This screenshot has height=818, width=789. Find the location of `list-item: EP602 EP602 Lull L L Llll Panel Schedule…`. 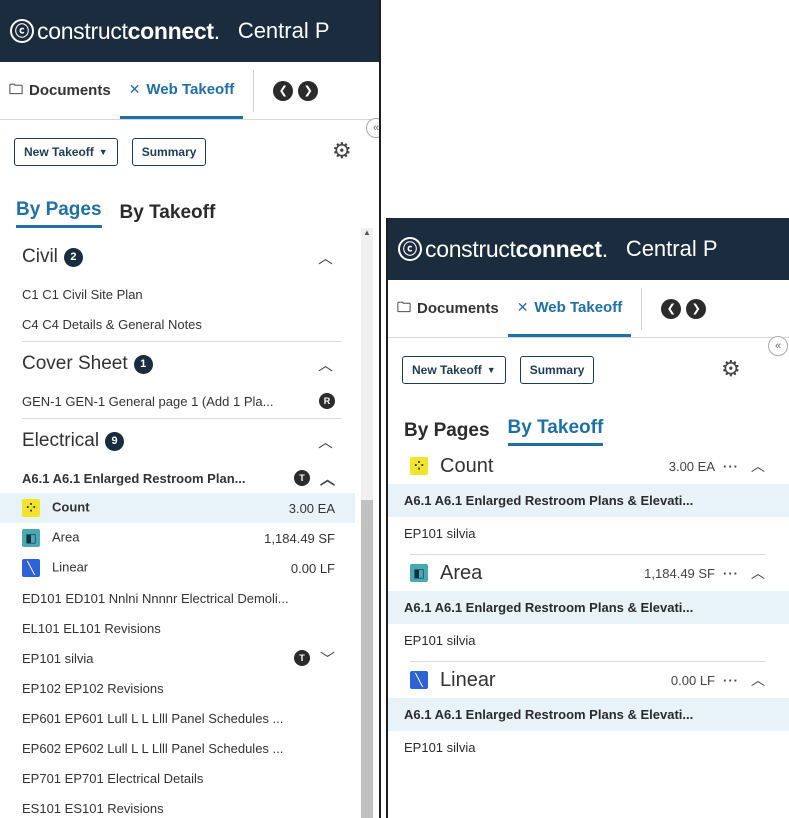

list-item: EP602 EP602 Lull L L Llll Panel Schedule… is located at coordinates (177, 748).